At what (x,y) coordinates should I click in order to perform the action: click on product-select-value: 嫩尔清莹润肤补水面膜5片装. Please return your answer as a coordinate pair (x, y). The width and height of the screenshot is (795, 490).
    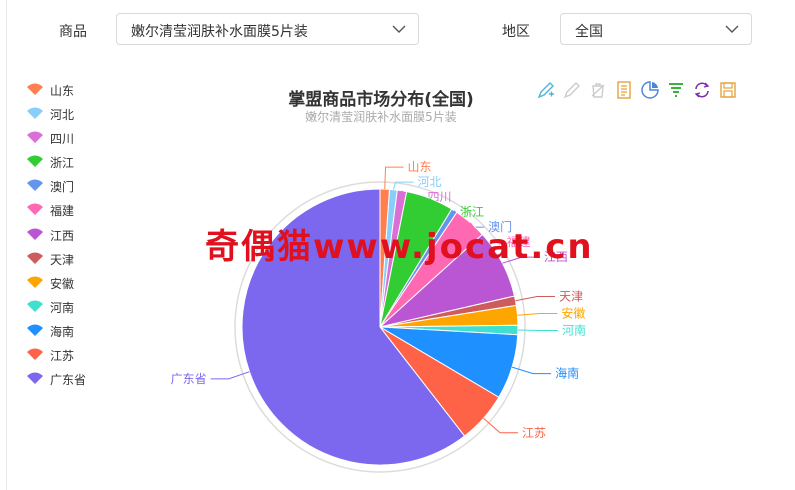
    Looking at the image, I should click on (219, 32).